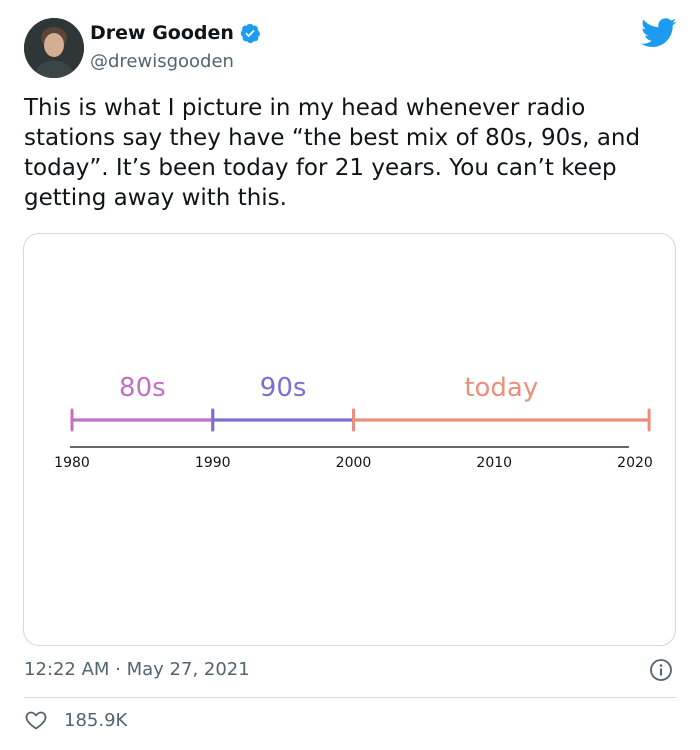 The width and height of the screenshot is (700, 750). What do you see at coordinates (635, 463) in the screenshot?
I see `tick-label-2020: 2020` at bounding box center [635, 463].